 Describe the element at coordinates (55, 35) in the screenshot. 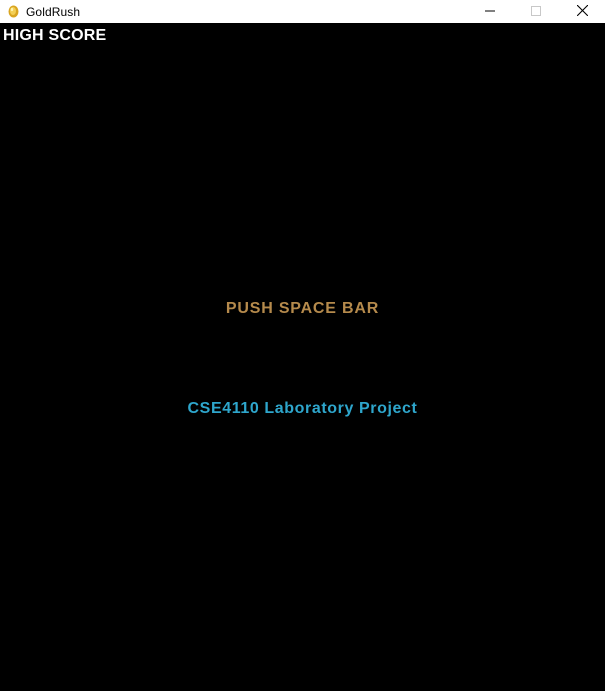

I see `high-score-label: HIGH SCORE` at that location.